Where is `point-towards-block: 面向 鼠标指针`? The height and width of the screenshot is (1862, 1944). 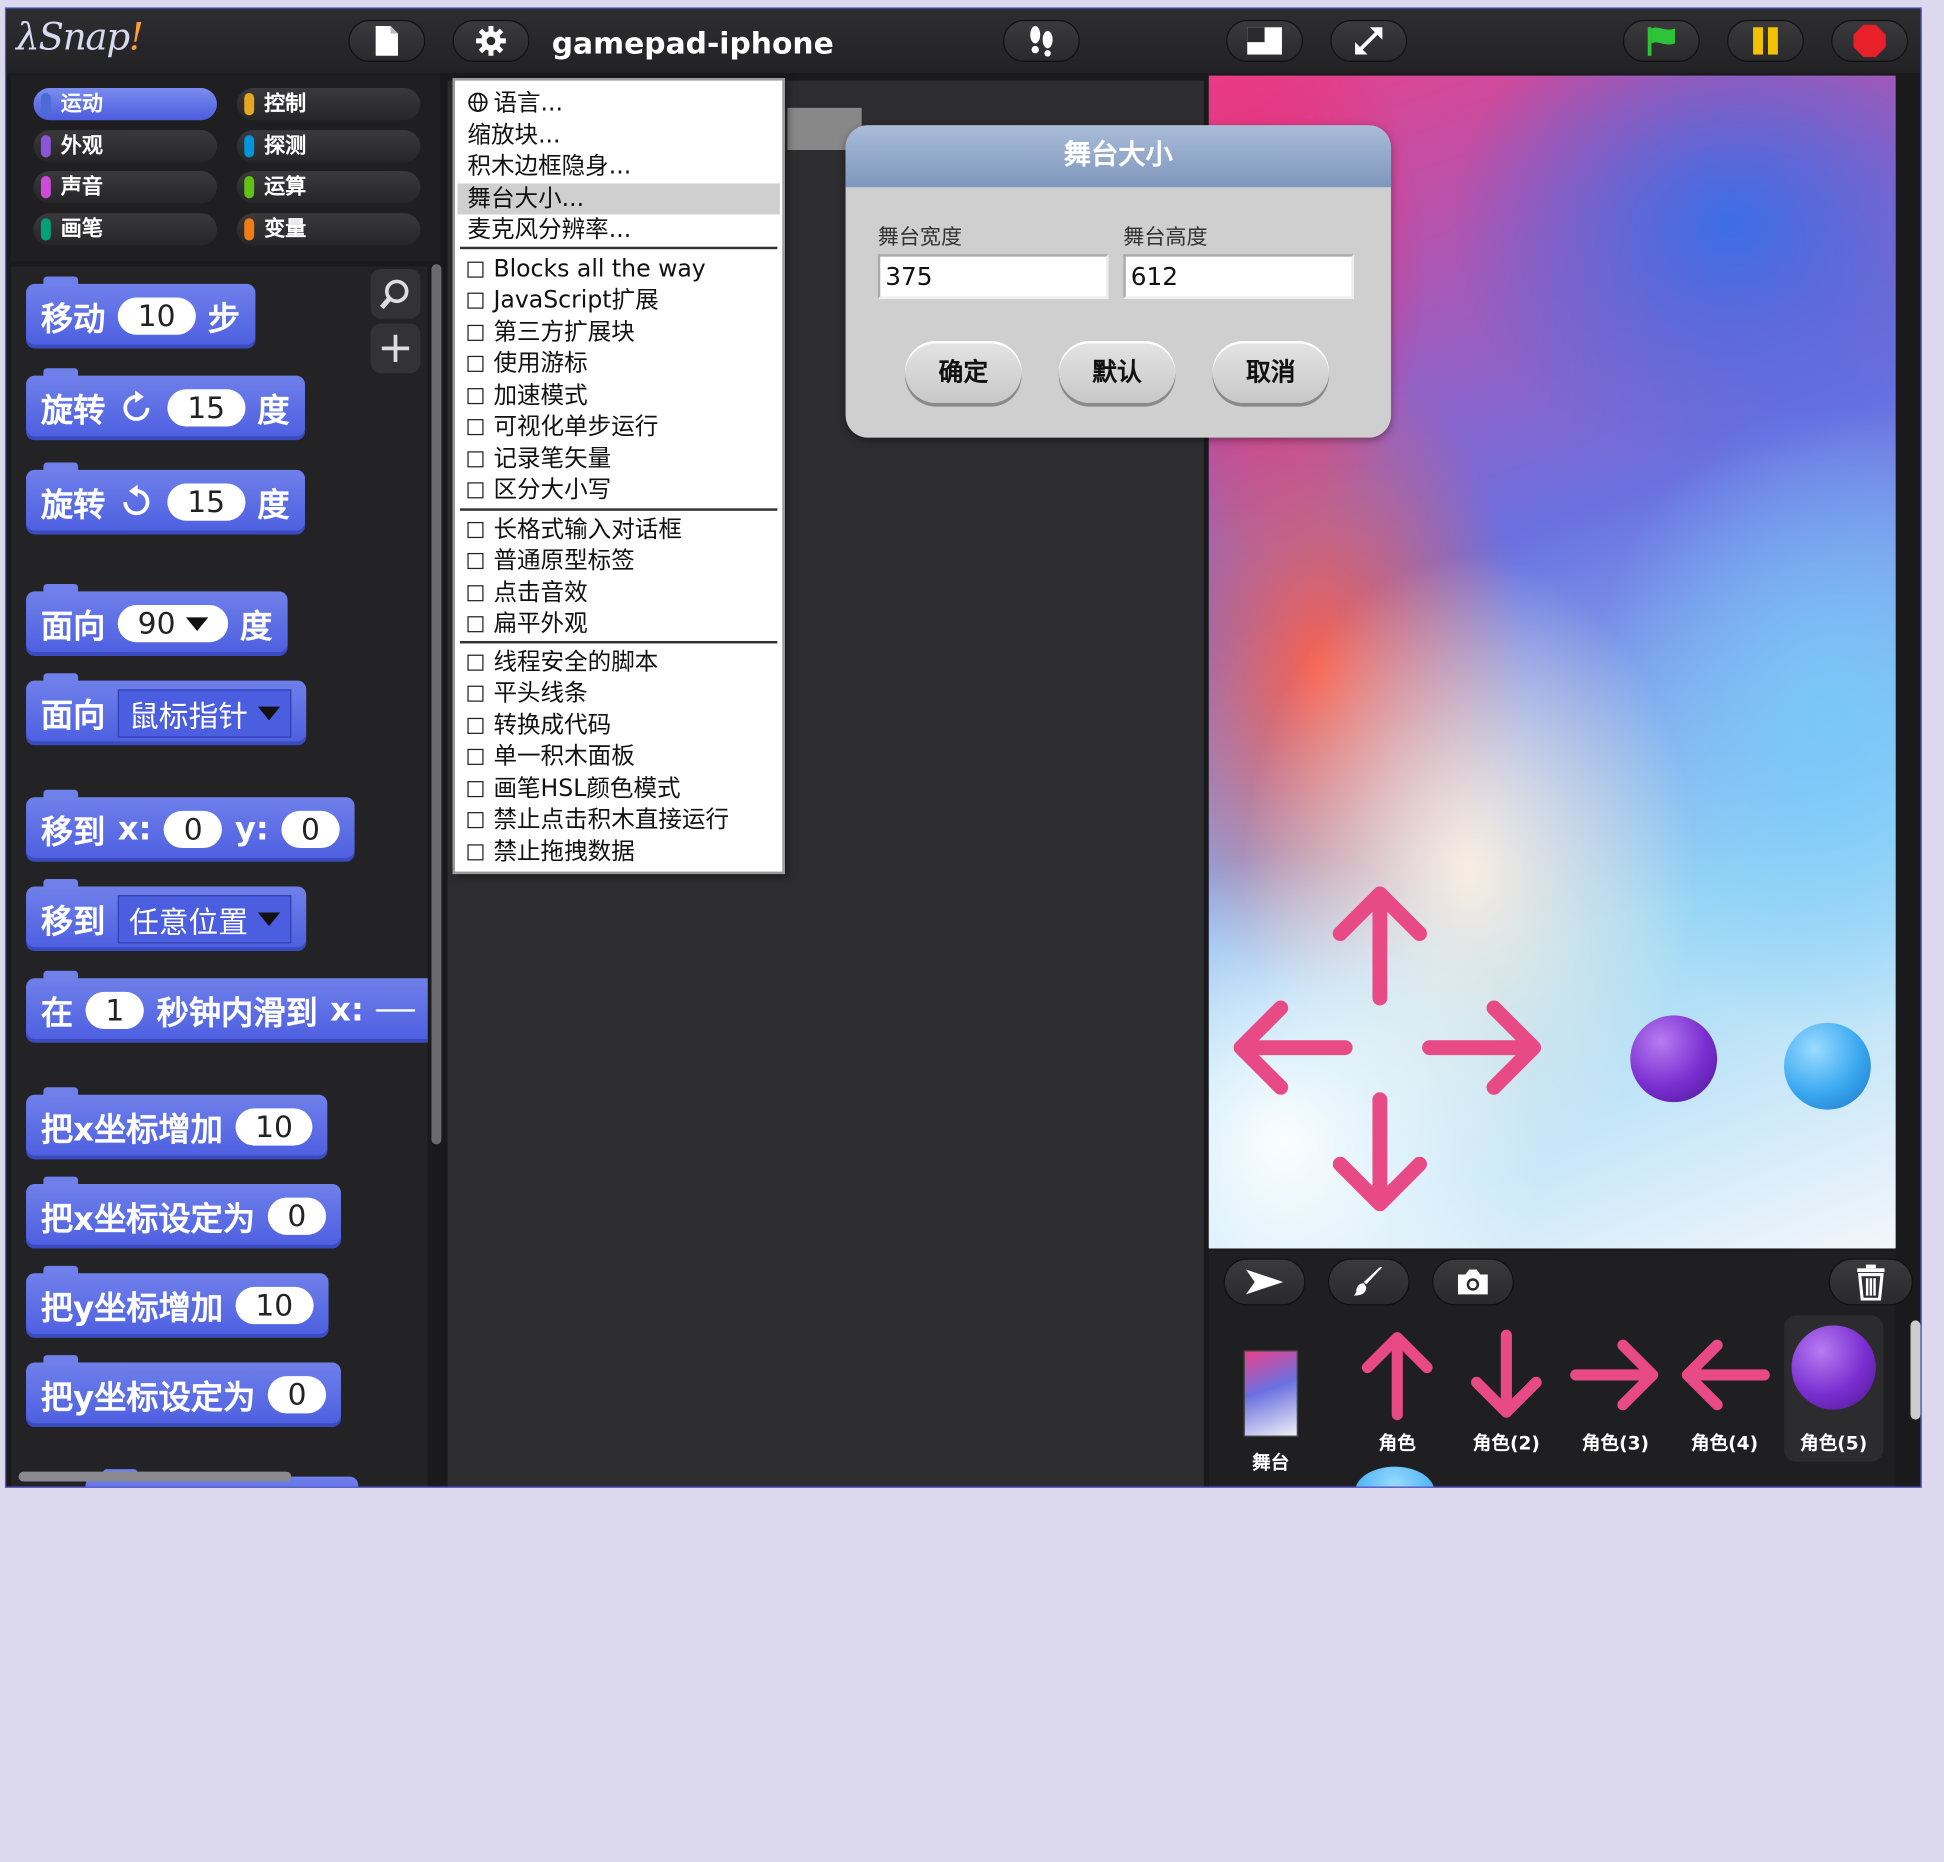 point-towards-block: 面向 鼠标指针 is located at coordinates (166, 709).